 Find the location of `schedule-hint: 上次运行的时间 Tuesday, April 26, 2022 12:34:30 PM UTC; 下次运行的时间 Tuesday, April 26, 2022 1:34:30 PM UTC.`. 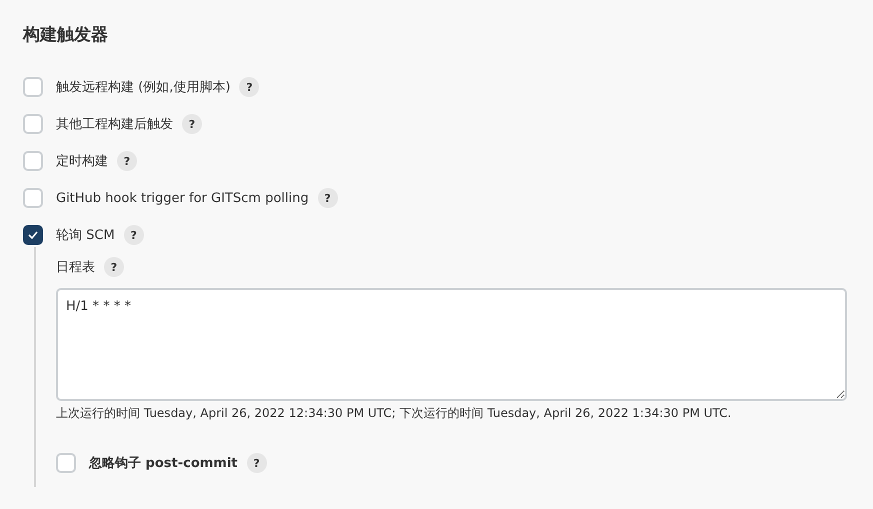

schedule-hint: 上次运行的时间 Tuesday, April 26, 2022 12:34:30 PM UTC; 下次运行的时间 Tuesday, April 26, 2022 1:34:30 PM UTC. is located at coordinates (394, 413).